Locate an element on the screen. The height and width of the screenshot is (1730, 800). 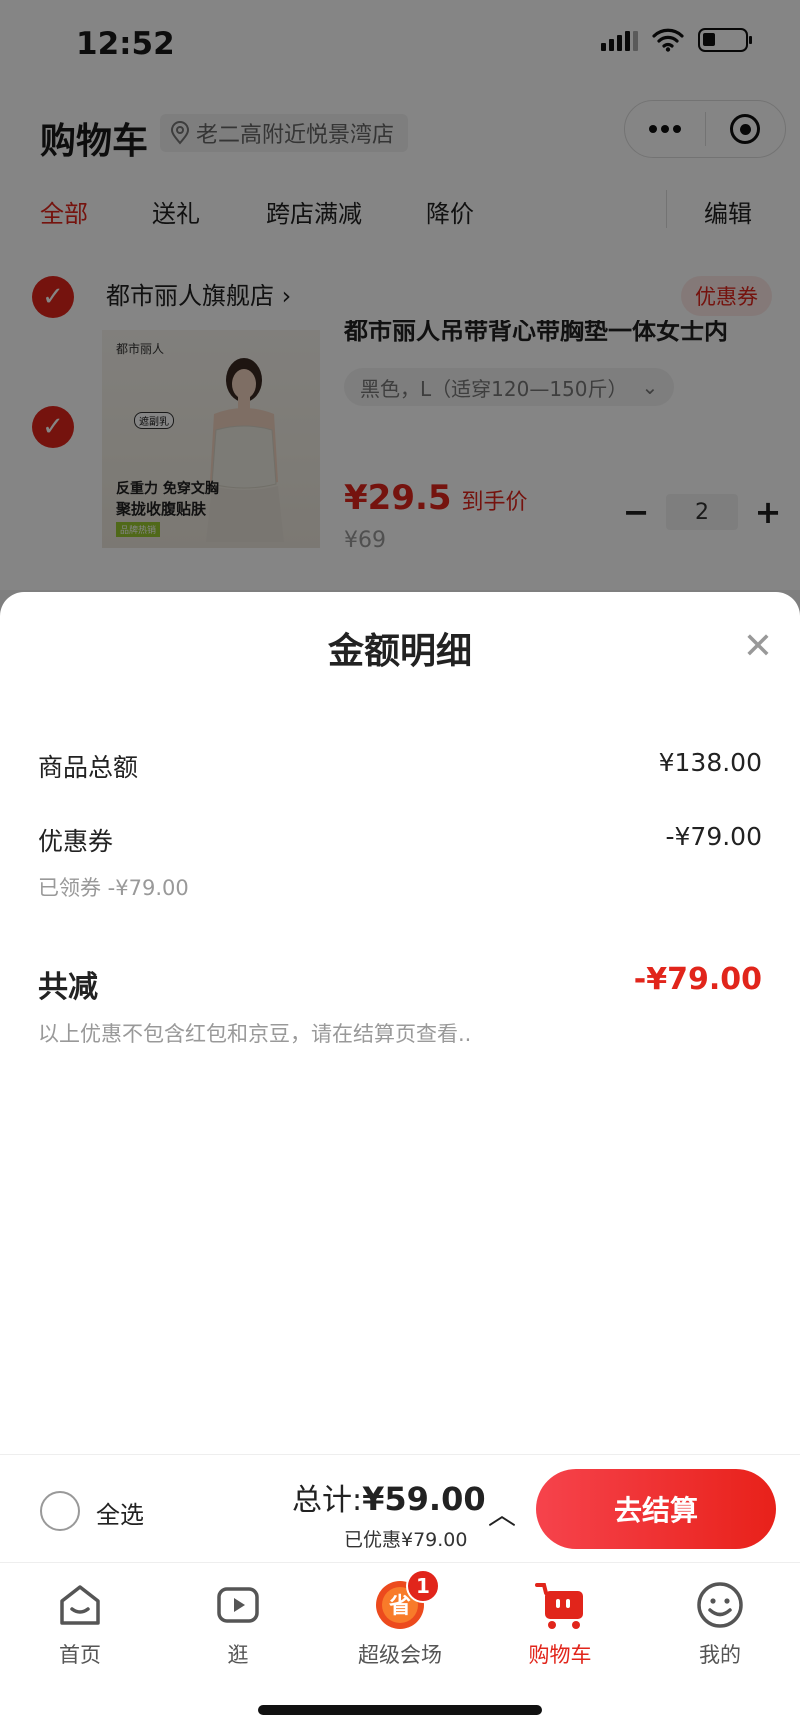
notification-badge: 1 is located at coordinates (423, 1586).